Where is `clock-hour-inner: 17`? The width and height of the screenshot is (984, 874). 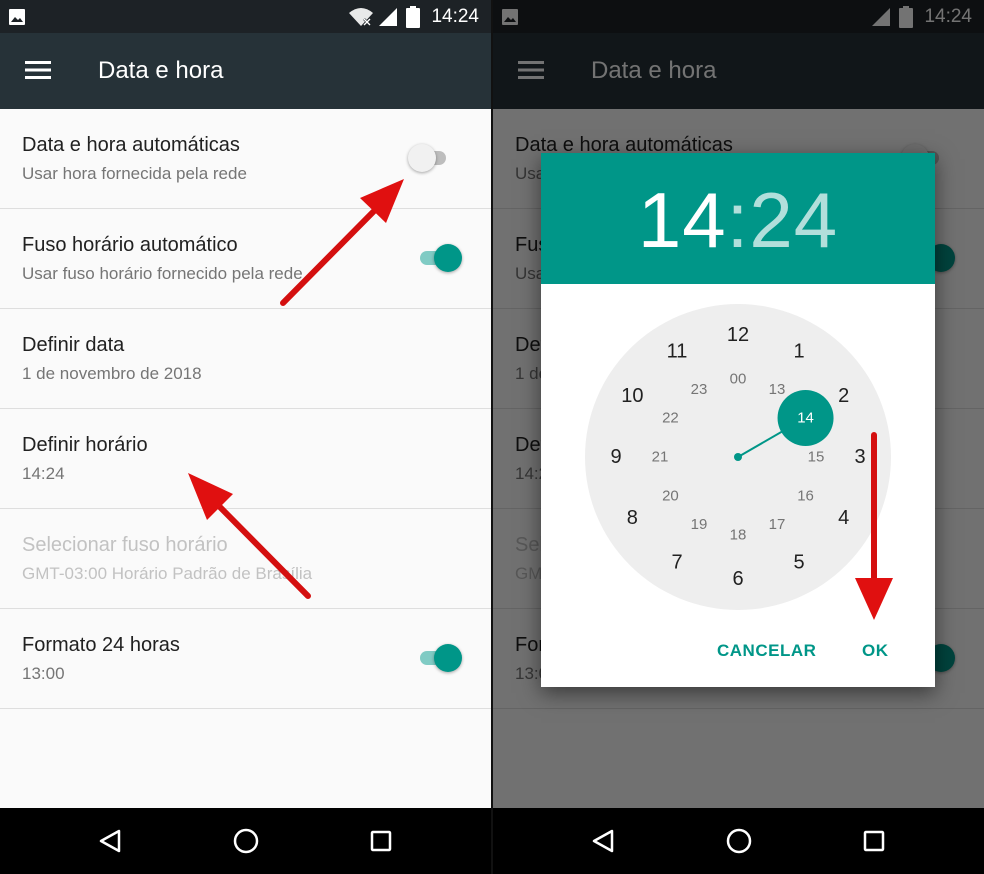 clock-hour-inner: 17 is located at coordinates (777, 524).